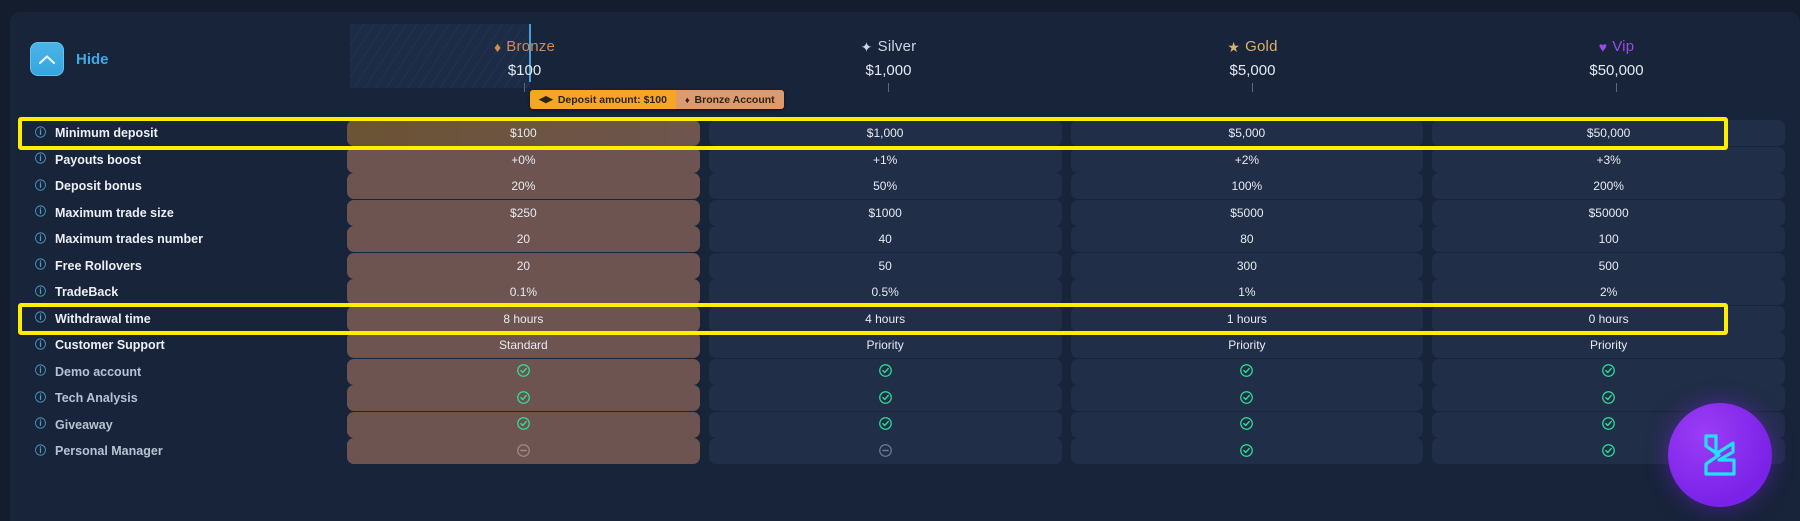  Describe the element at coordinates (1252, 70) in the screenshot. I see `tier-price: $5,000` at that location.